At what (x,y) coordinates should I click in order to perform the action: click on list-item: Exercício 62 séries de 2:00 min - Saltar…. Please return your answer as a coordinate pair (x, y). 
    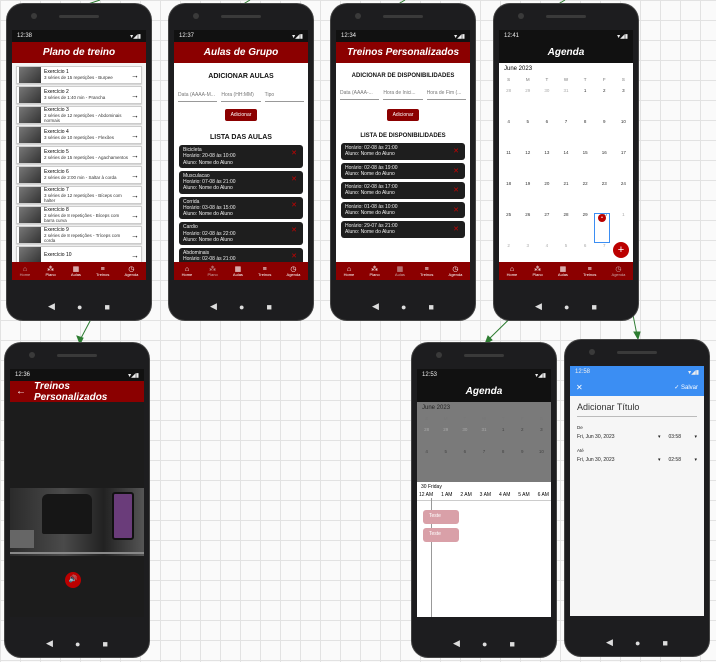
    Looking at the image, I should click on (79, 175).